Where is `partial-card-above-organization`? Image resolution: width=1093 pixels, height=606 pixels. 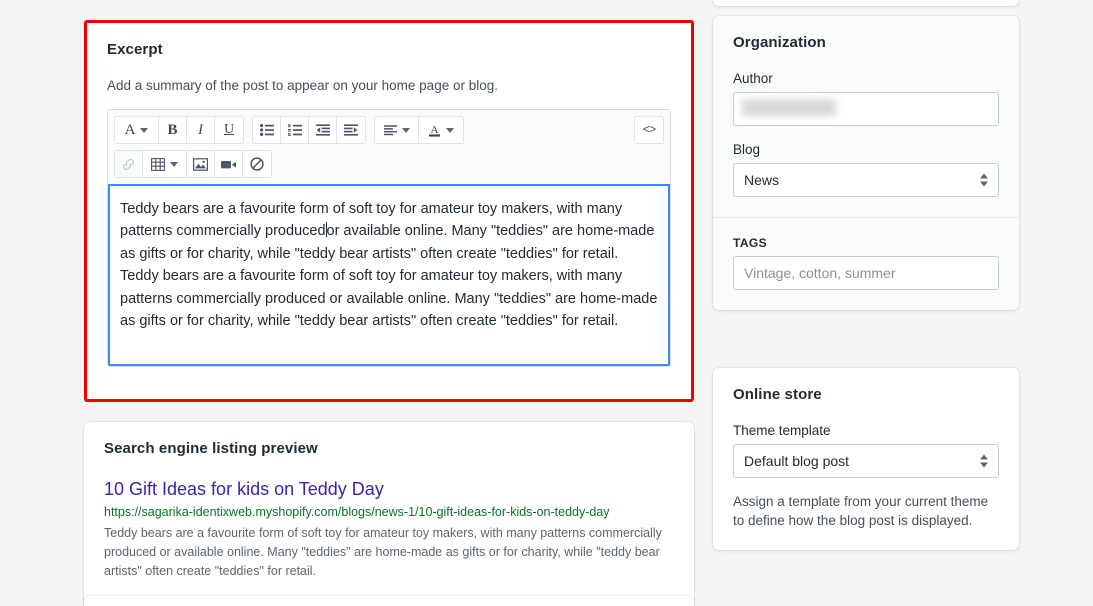
partial-card-above-organization is located at coordinates (866, 3).